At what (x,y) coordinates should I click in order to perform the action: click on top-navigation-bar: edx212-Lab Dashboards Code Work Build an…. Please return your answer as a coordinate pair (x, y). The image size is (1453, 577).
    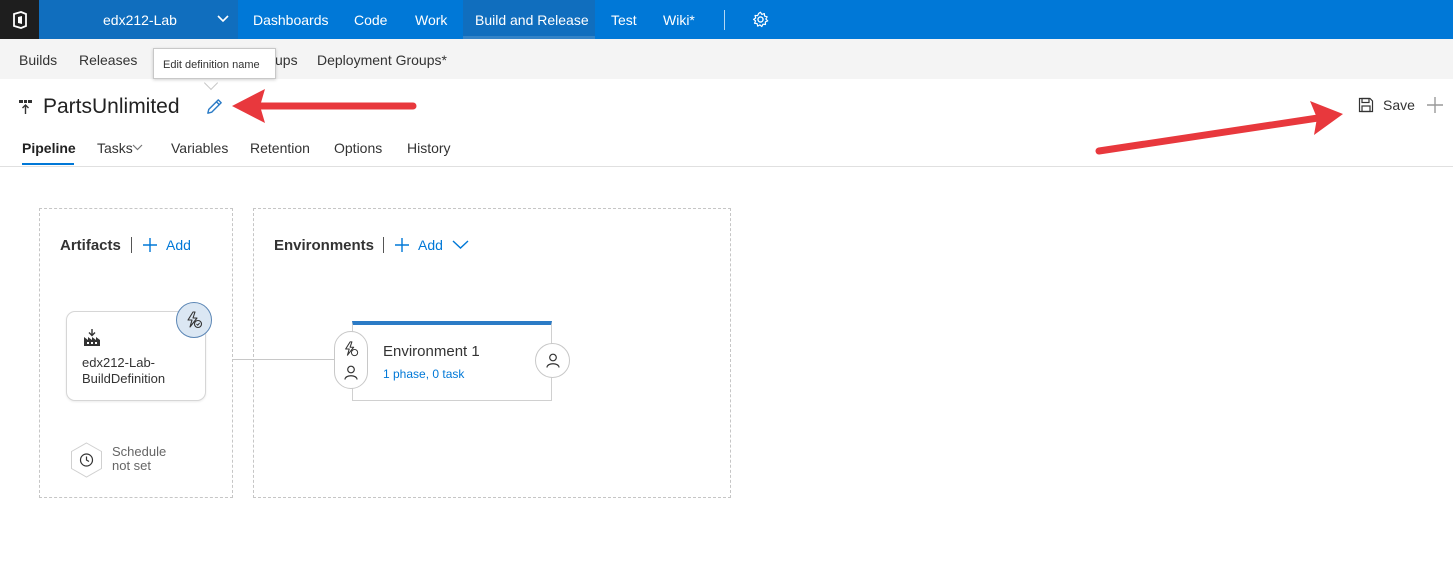
    Looking at the image, I should click on (726, 19).